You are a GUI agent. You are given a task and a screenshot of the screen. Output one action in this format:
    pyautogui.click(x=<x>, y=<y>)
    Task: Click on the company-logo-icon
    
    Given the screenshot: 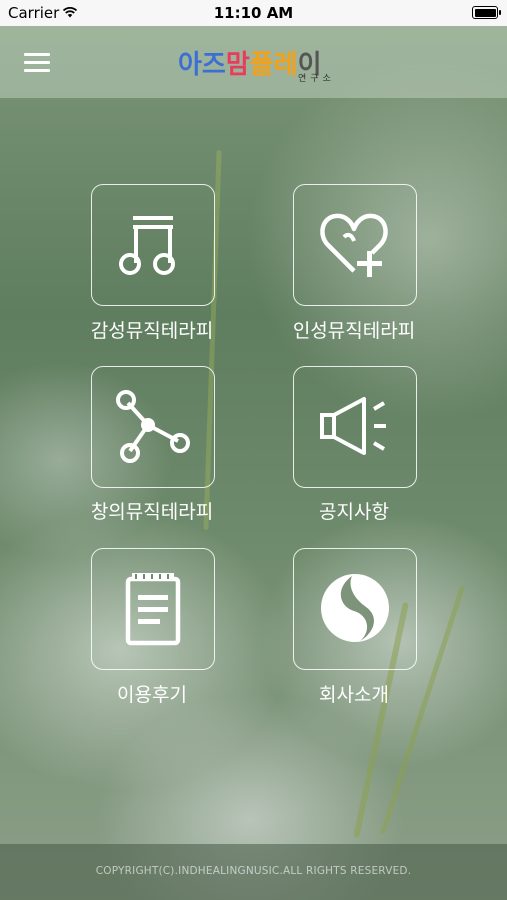 What is the action you would take?
    pyautogui.click(x=355, y=608)
    